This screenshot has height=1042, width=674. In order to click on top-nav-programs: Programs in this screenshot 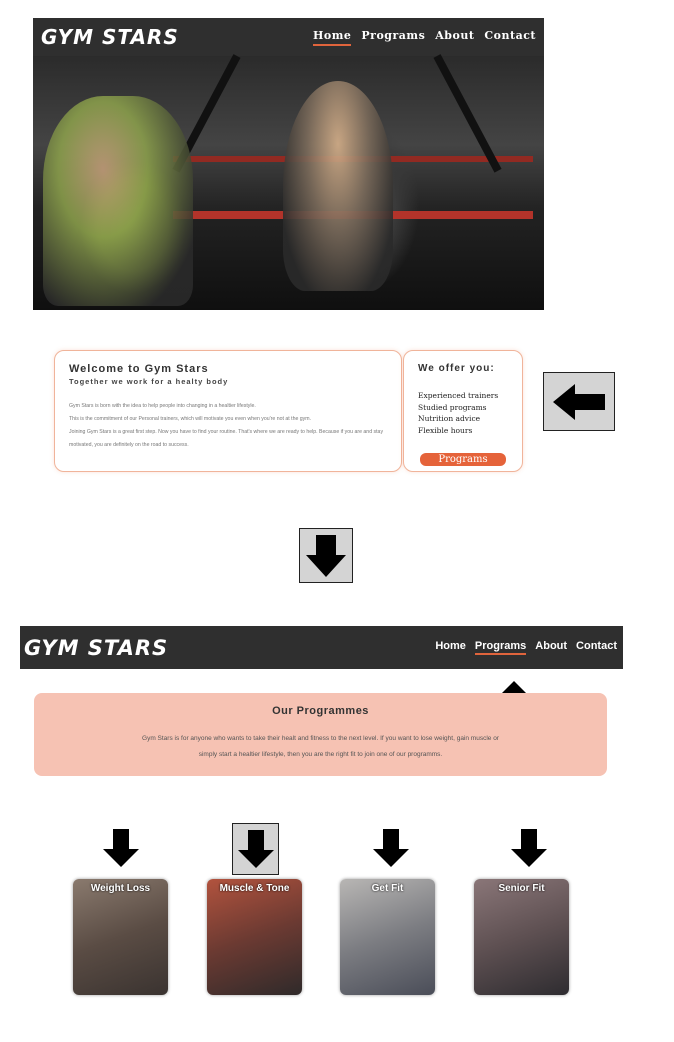, I will do `click(393, 37)`.